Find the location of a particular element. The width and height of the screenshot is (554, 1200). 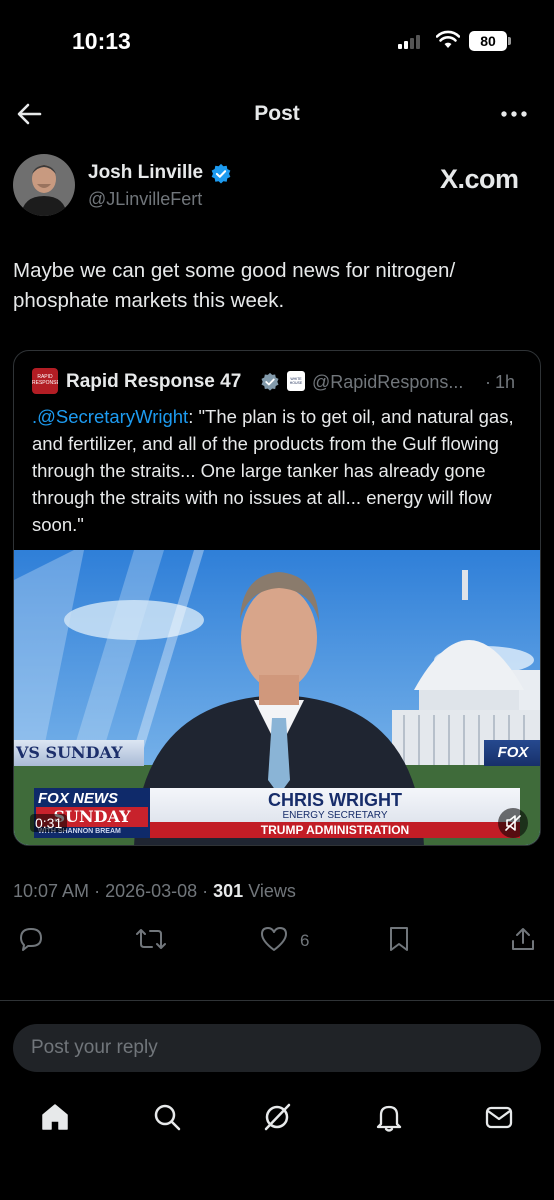

grok-icon is located at coordinates (277, 1117).